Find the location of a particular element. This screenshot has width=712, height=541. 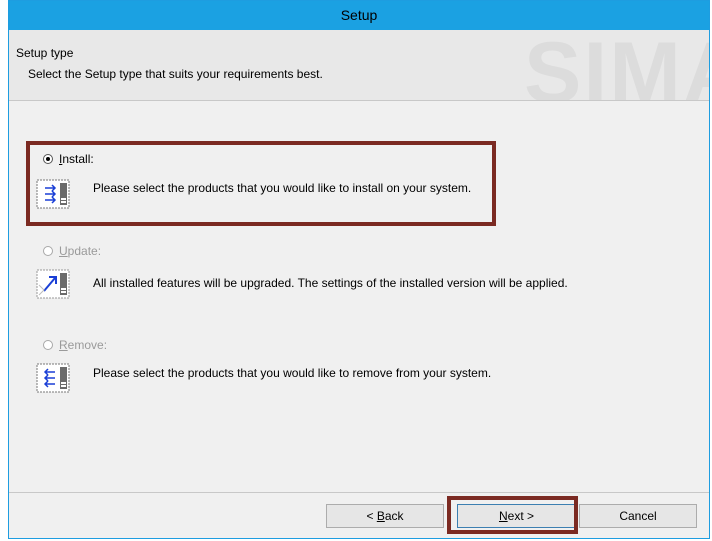

remove-products-icon is located at coordinates (53, 378).